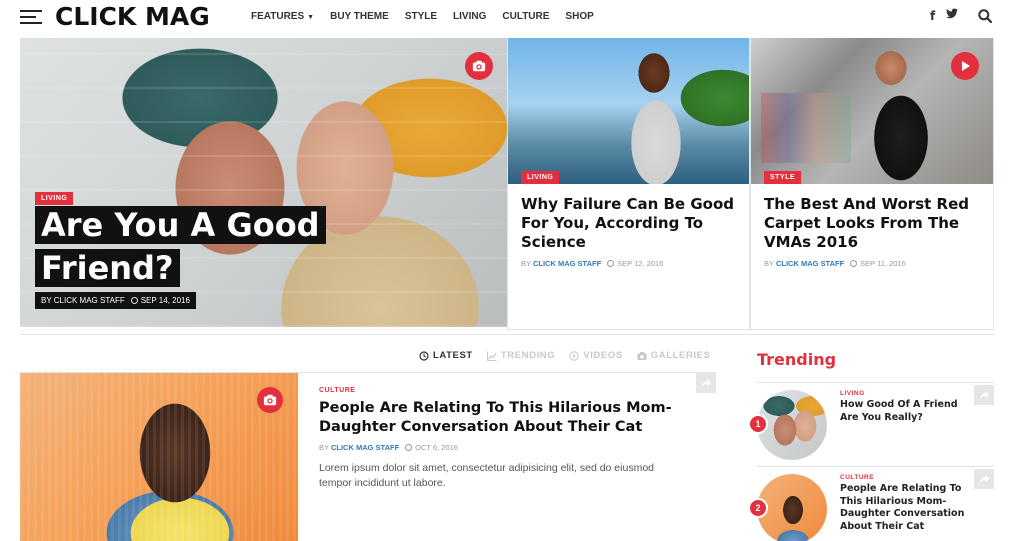 The image size is (1024, 541). Describe the element at coordinates (579, 16) in the screenshot. I see `nav-item-shop: SHOP` at that location.